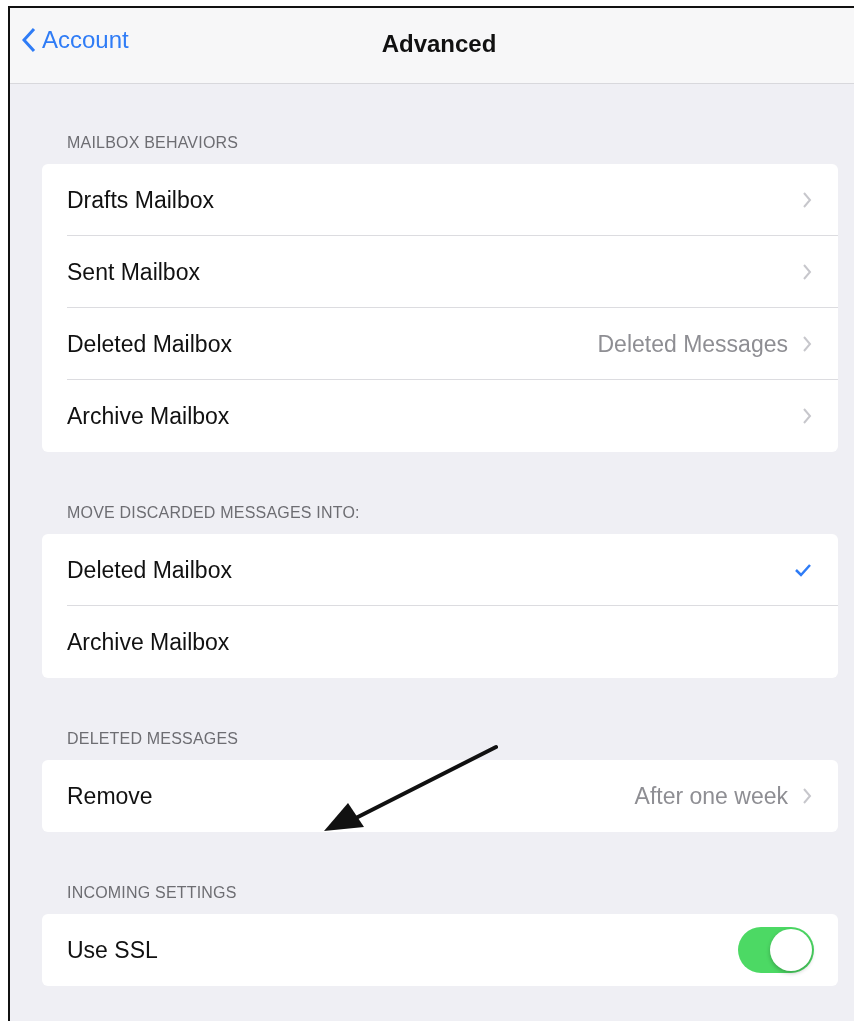  What do you see at coordinates (152, 893) in the screenshot?
I see `section-header: INCOMING SETTINGS` at bounding box center [152, 893].